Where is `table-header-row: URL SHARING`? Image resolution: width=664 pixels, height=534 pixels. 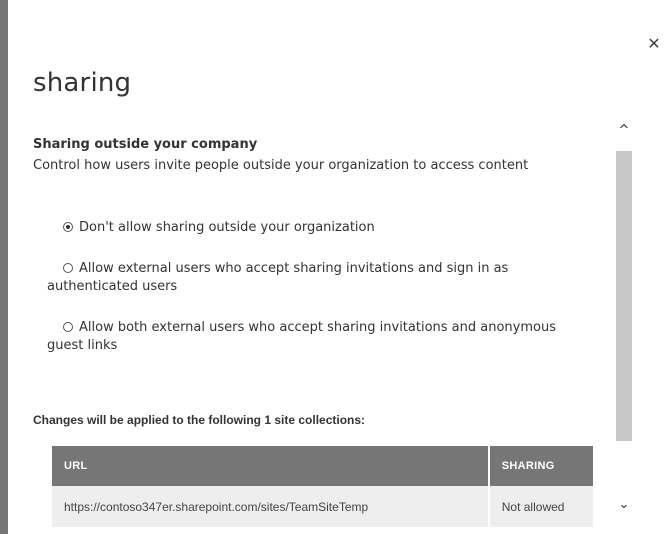
table-header-row: URL SHARING is located at coordinates (322, 466).